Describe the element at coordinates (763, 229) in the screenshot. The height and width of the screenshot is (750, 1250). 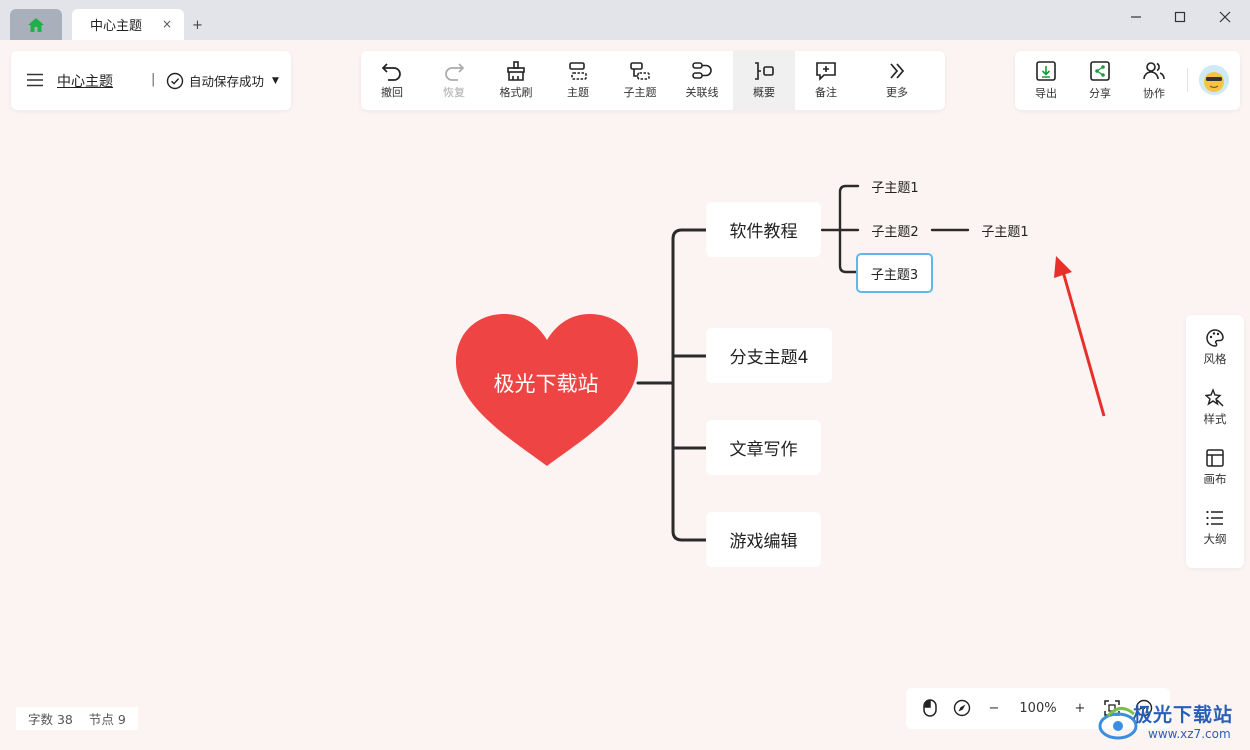
I see `branch-node-software-tutorial: 软件教程` at that location.